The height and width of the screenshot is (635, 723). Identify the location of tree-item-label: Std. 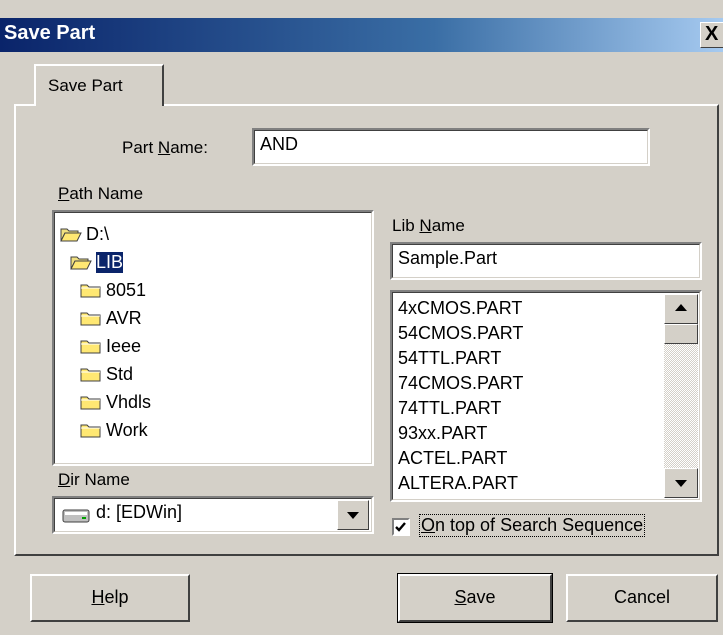
(120, 373).